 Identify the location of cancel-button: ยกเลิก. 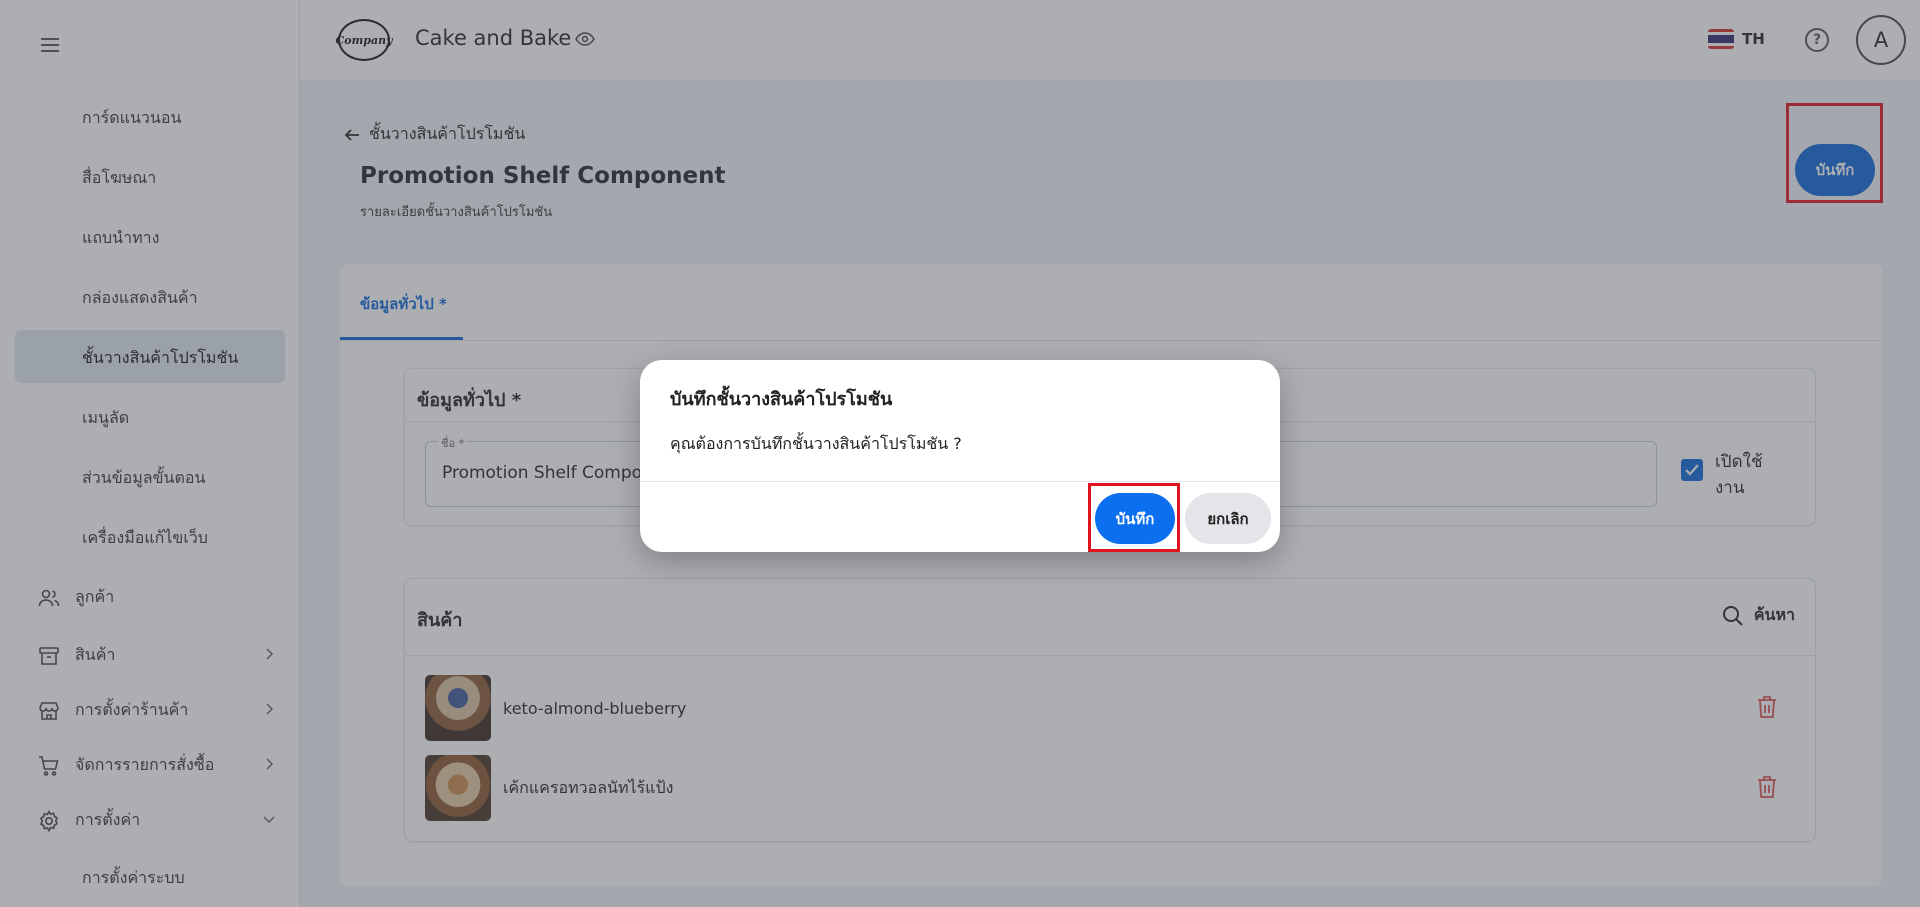
(1228, 518).